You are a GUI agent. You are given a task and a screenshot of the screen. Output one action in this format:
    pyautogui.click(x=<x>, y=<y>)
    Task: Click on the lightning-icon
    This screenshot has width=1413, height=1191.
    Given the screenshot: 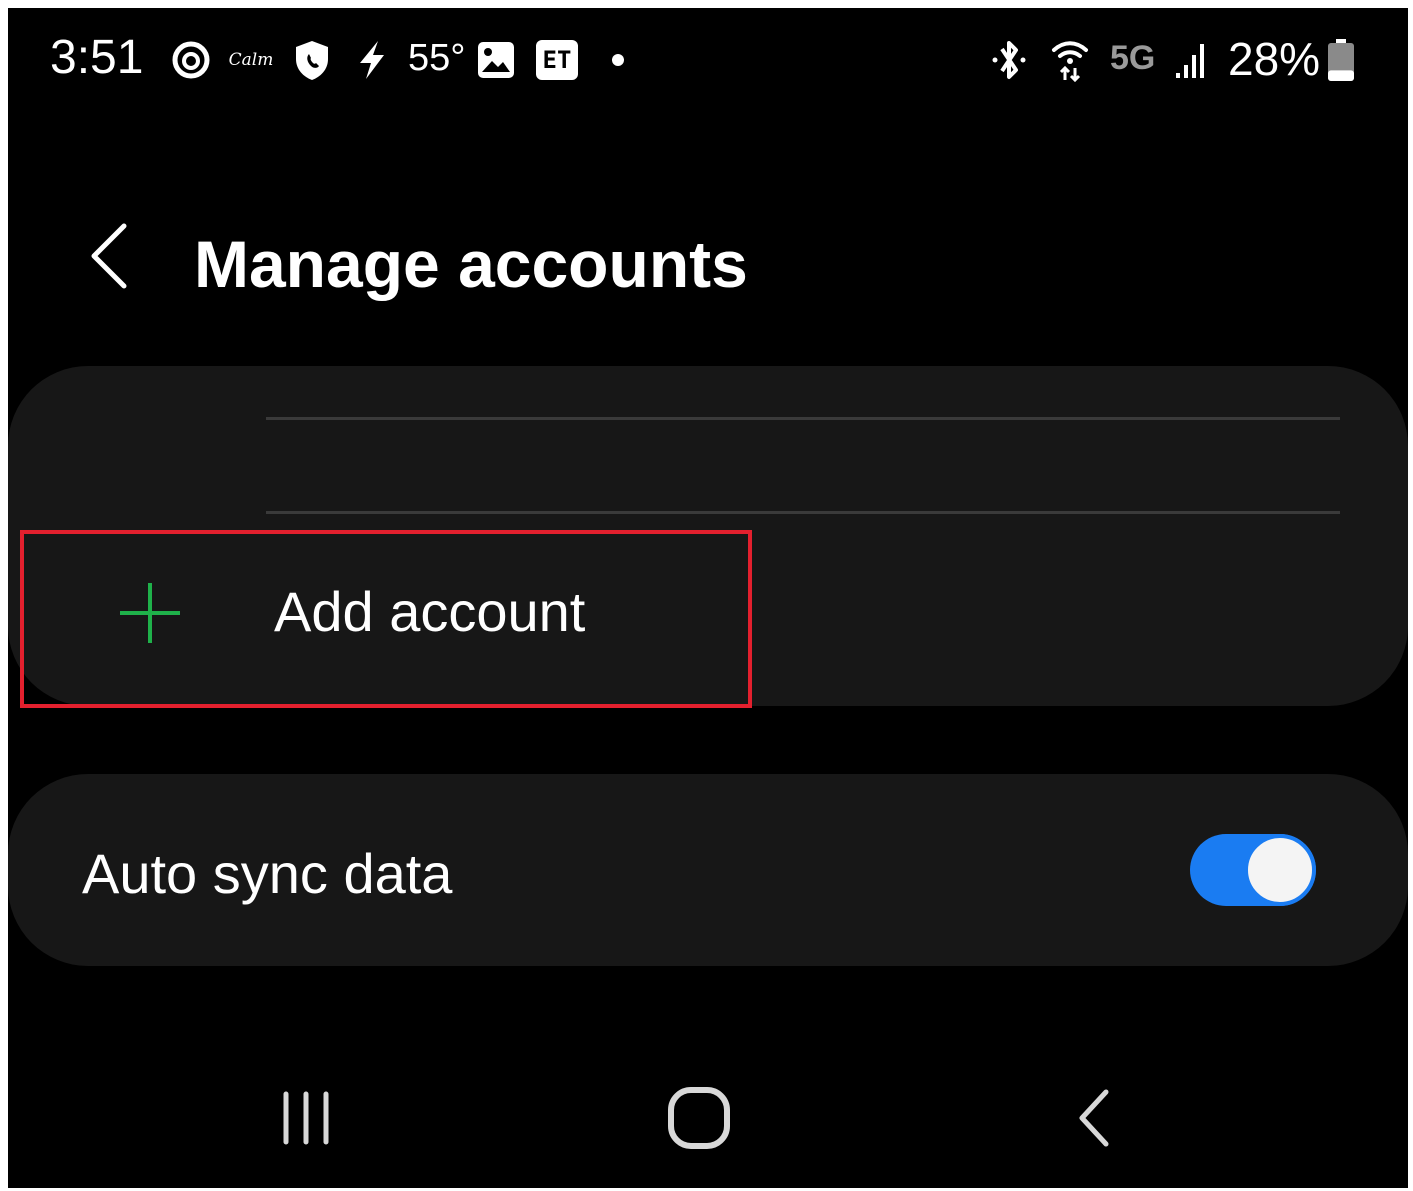 What is the action you would take?
    pyautogui.click(x=372, y=60)
    